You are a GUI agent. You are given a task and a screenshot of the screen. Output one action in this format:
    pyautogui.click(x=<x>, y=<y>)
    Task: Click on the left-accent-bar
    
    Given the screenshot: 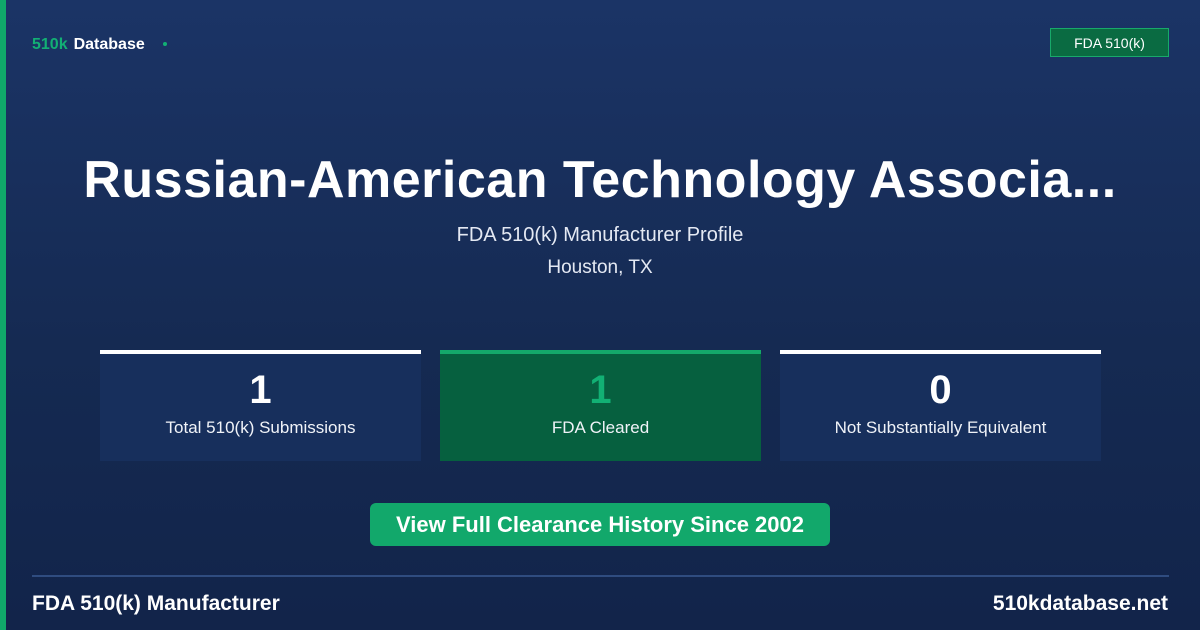 What is the action you would take?
    pyautogui.click(x=3, y=315)
    